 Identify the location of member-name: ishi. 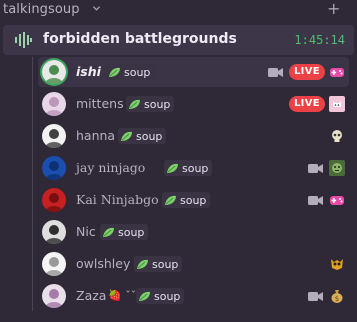
(88, 71).